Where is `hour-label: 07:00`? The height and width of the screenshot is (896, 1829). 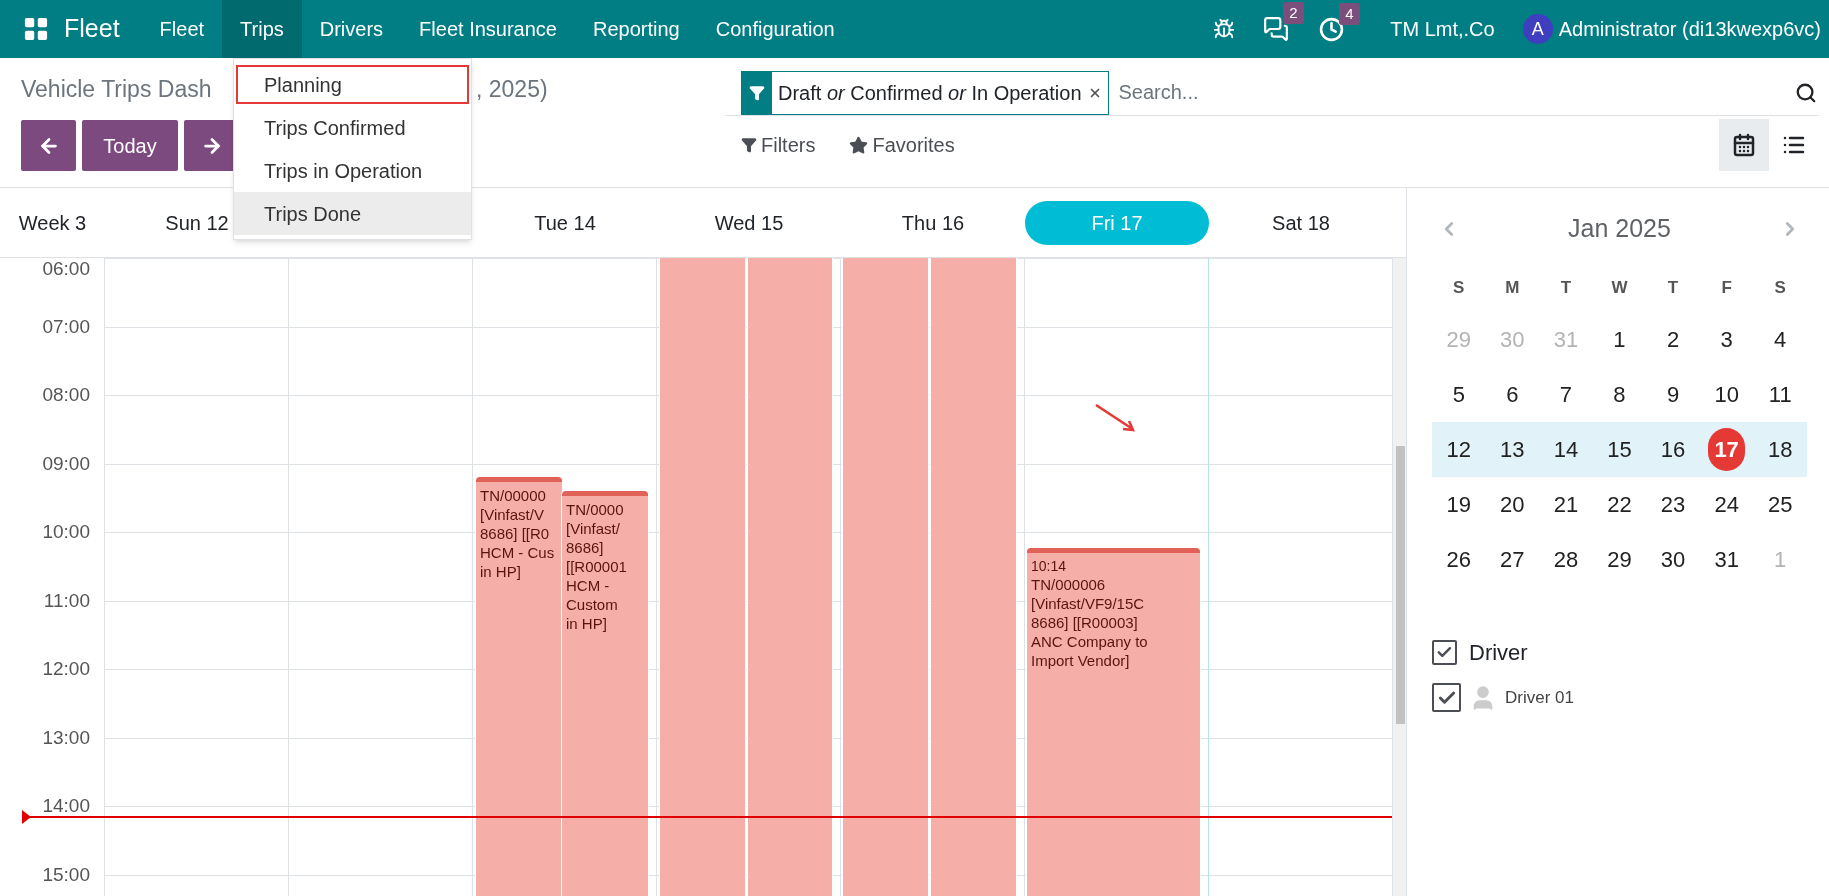
hour-label: 07:00 is located at coordinates (66, 326).